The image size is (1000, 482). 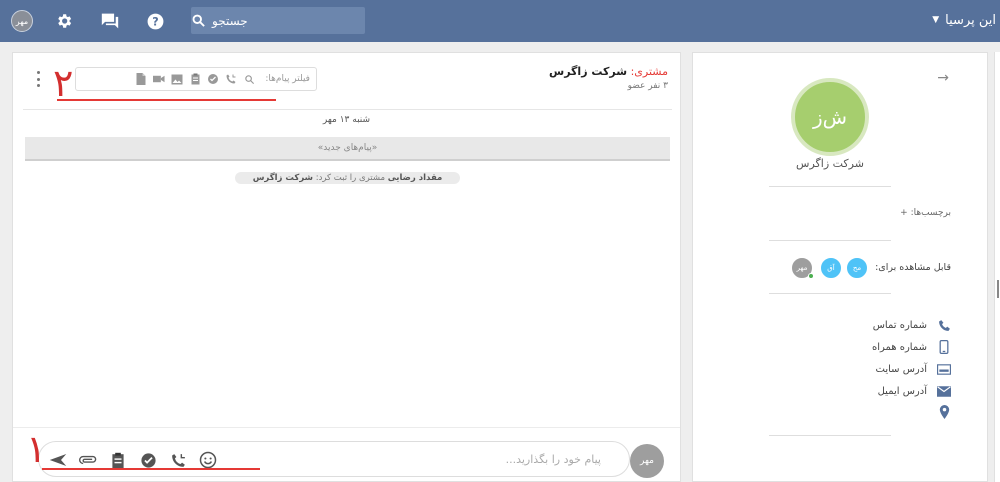 I want to click on right-edge-panel, so click(x=997, y=267).